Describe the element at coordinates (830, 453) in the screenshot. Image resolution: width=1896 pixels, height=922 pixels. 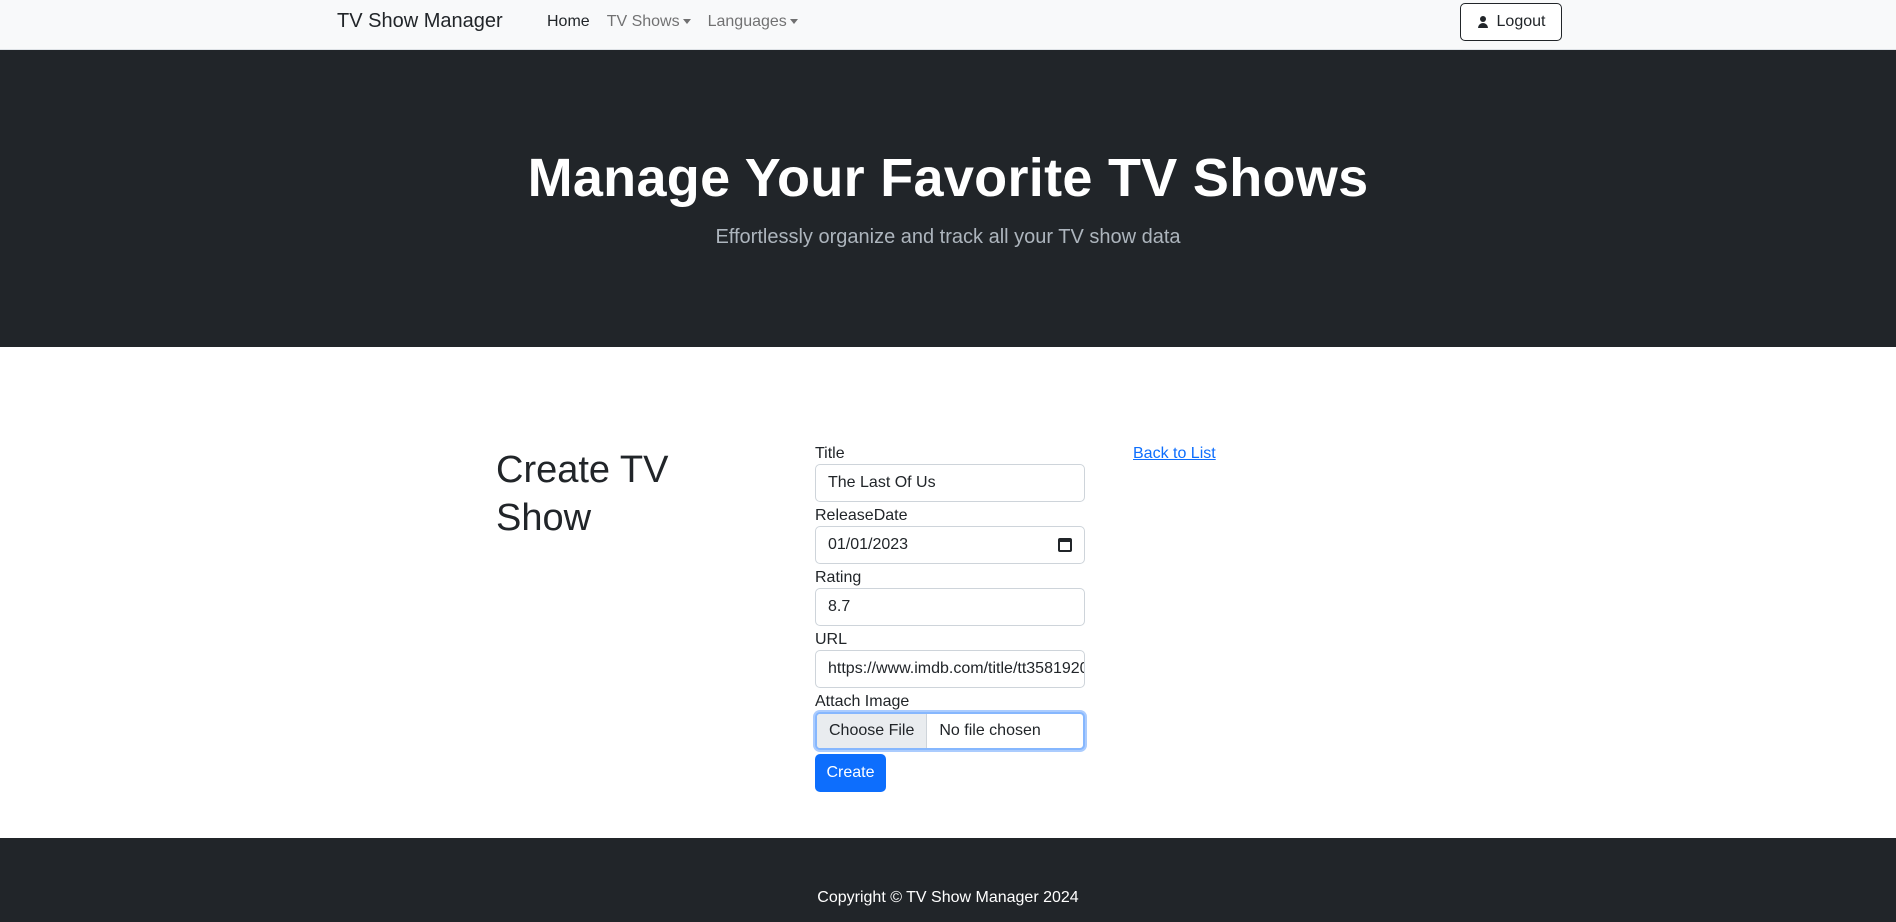
I see `title-label: Title` at that location.